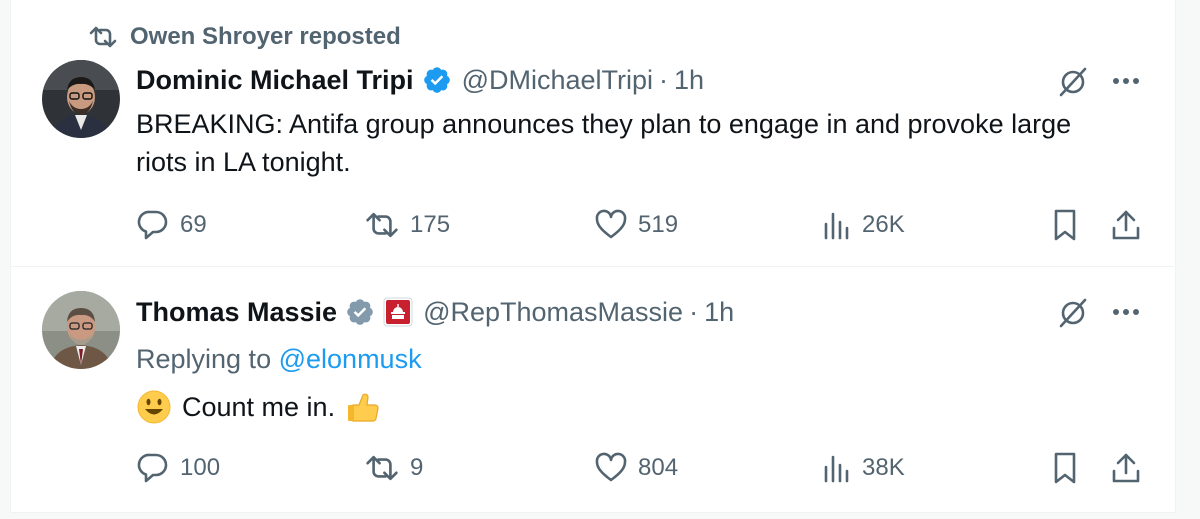 This screenshot has height=519, width=1200. I want to click on repost-button: 9, so click(393, 468).